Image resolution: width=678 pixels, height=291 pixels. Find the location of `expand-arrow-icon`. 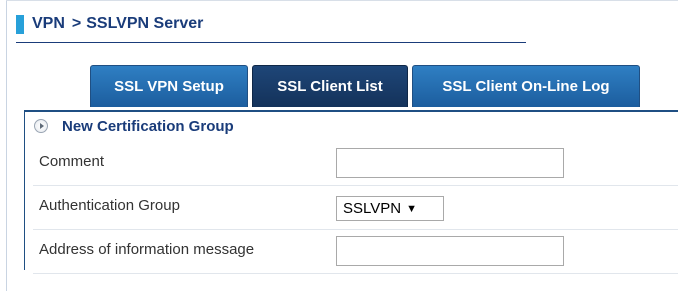

expand-arrow-icon is located at coordinates (41, 126).